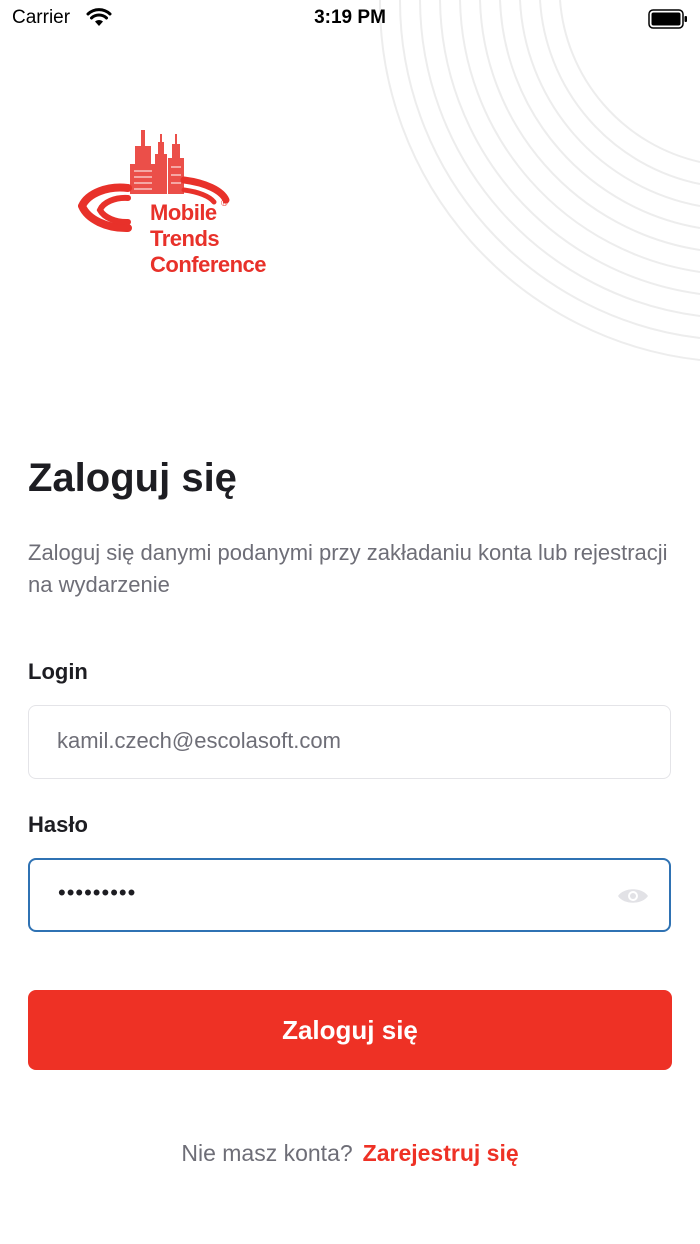 Image resolution: width=700 pixels, height=1244 pixels. Describe the element at coordinates (199, 740) in the screenshot. I see `login-input-value: kamil.czech@escolasoft.com` at that location.